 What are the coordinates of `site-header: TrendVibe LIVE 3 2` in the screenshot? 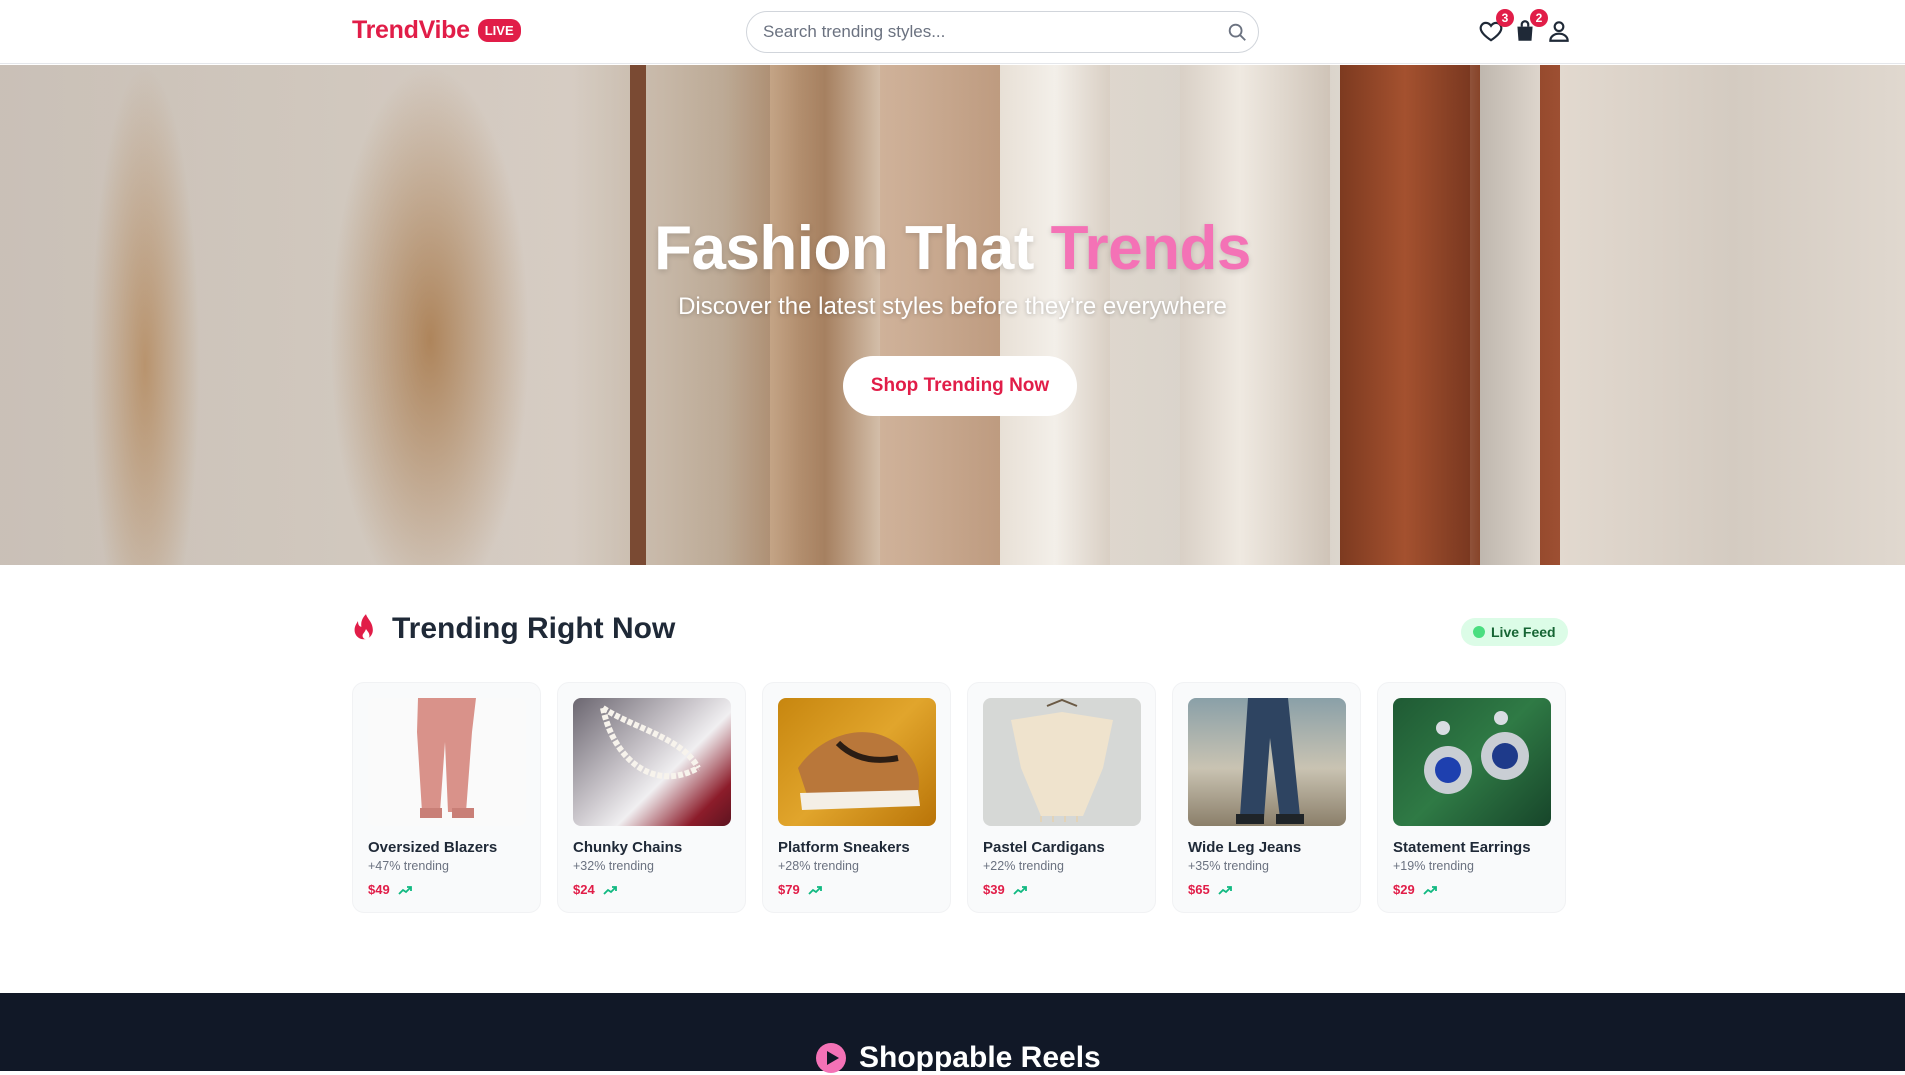 It's located at (952, 32).